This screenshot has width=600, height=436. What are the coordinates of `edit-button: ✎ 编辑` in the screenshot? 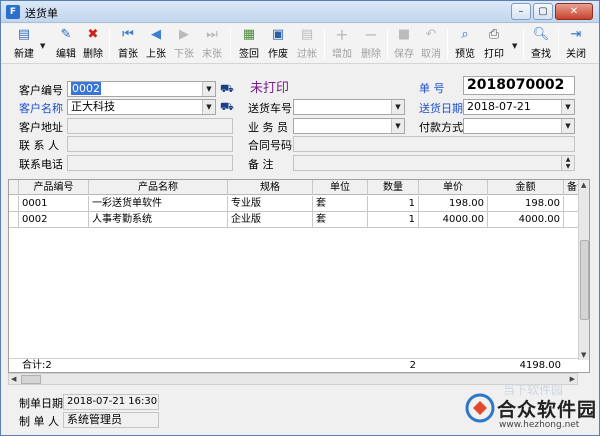 It's located at (66, 44).